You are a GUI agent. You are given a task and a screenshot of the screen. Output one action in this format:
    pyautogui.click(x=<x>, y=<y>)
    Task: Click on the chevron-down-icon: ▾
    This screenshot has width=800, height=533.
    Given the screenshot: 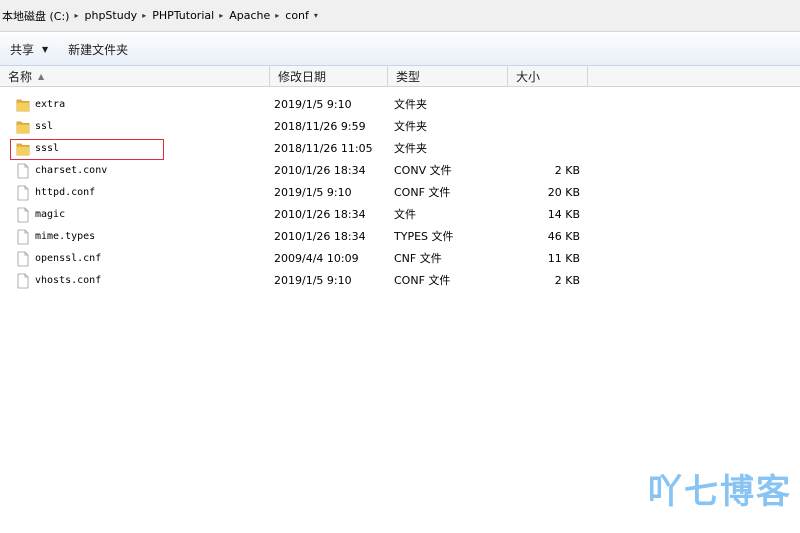 What is the action you would take?
    pyautogui.click(x=316, y=15)
    